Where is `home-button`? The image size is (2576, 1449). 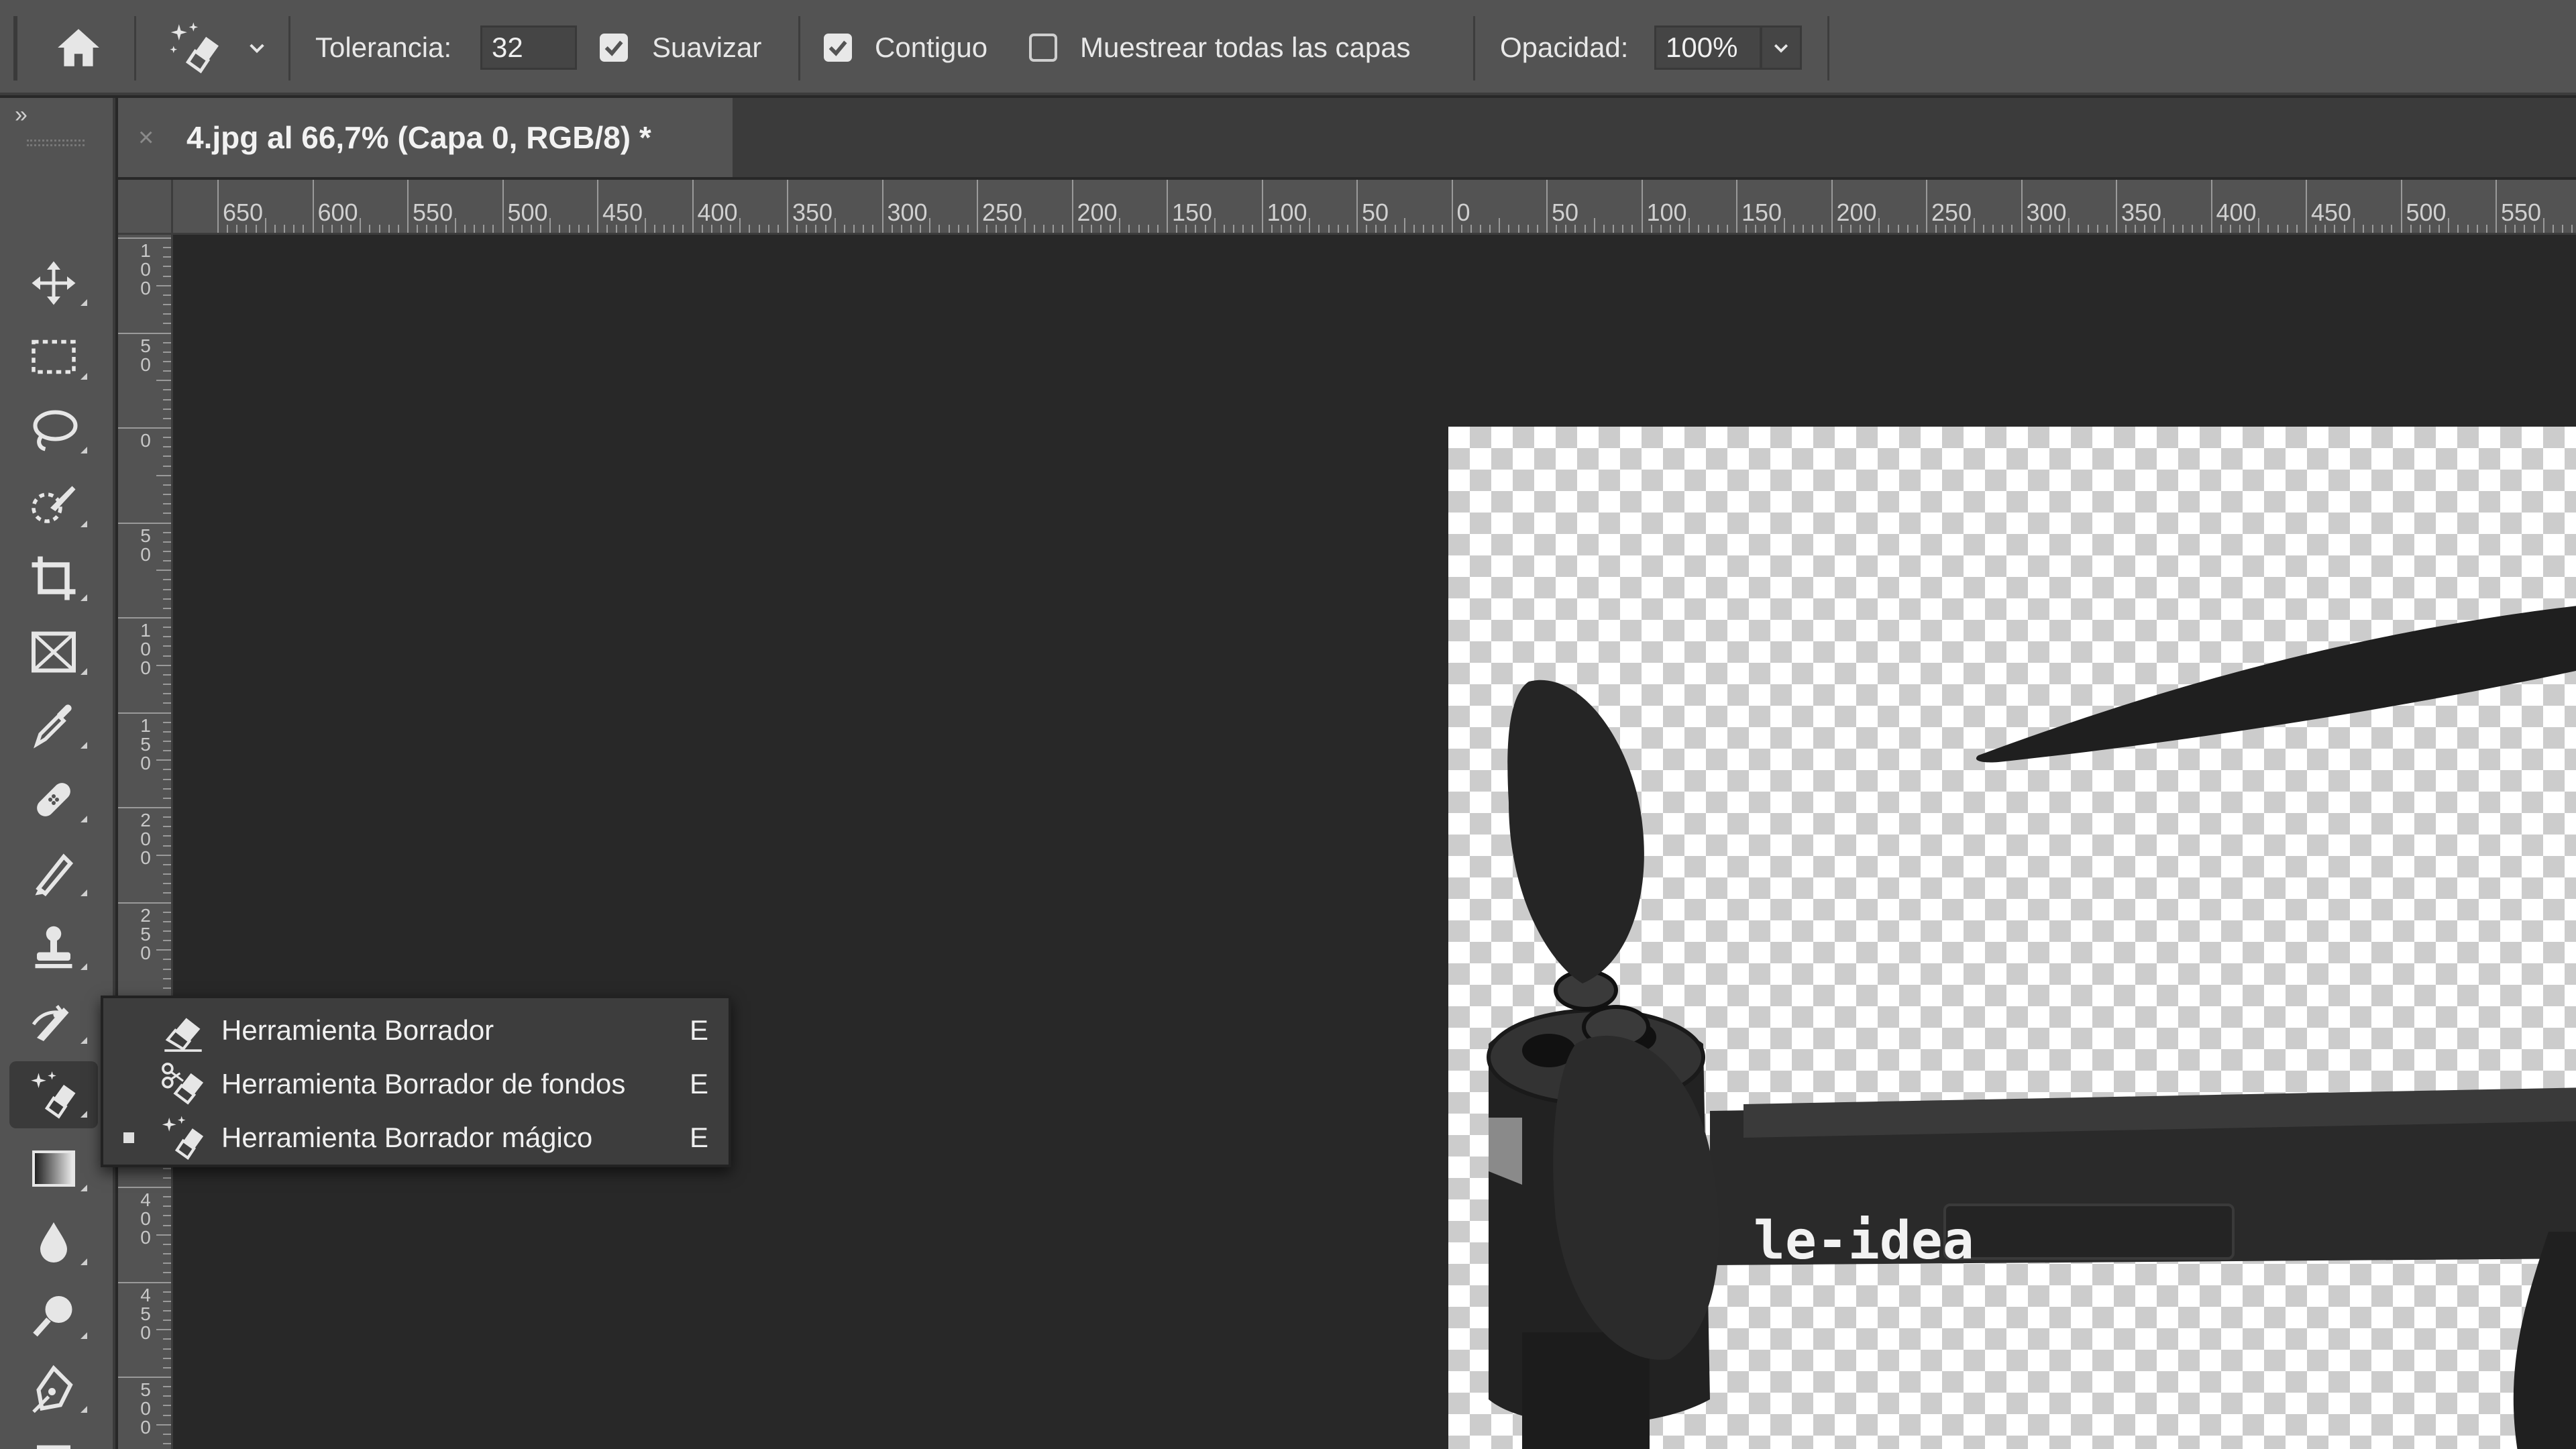
home-button is located at coordinates (78, 47).